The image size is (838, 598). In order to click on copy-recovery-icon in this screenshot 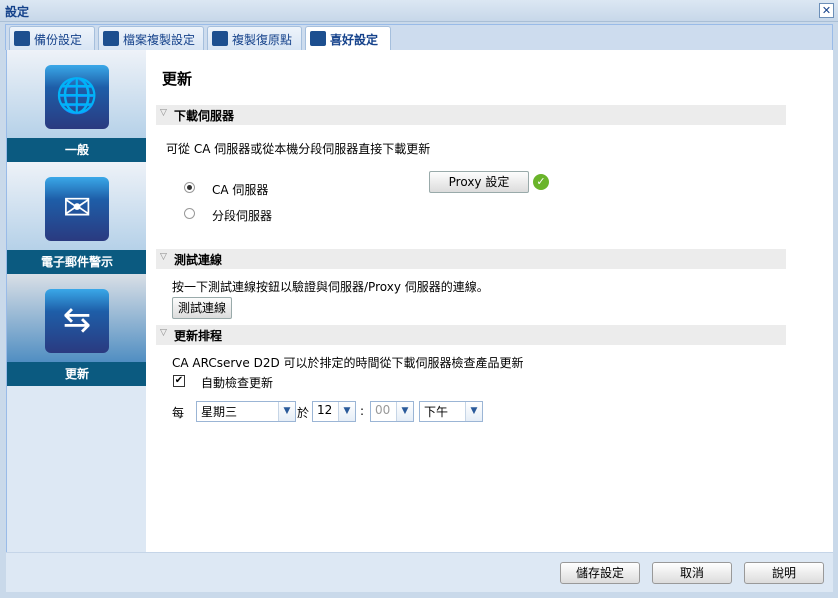, I will do `click(220, 38)`.